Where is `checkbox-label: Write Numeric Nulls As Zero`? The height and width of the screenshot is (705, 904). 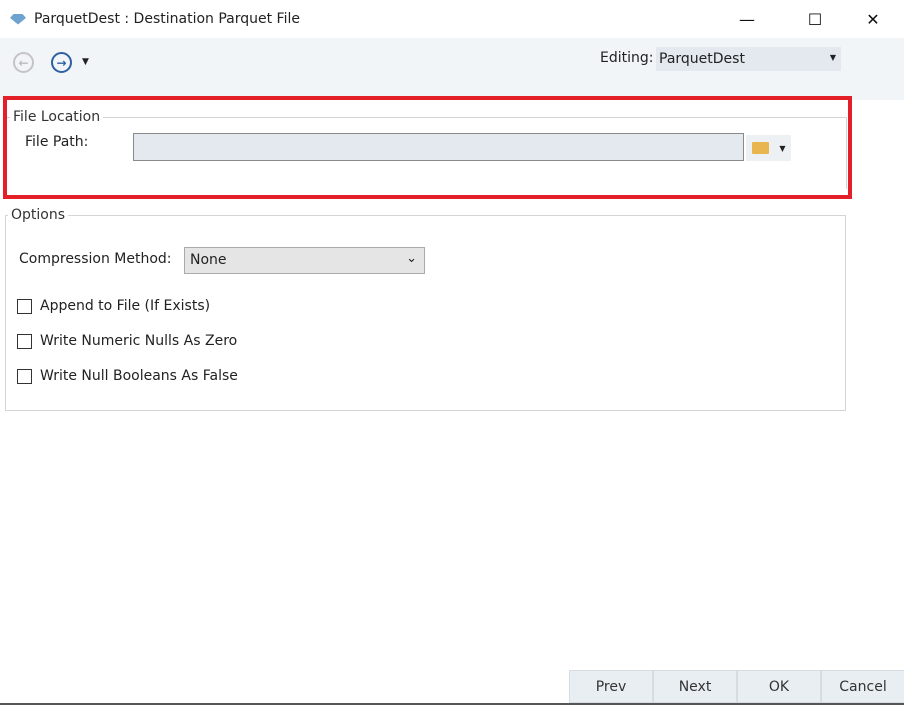
checkbox-label: Write Numeric Nulls As Zero is located at coordinates (139, 341).